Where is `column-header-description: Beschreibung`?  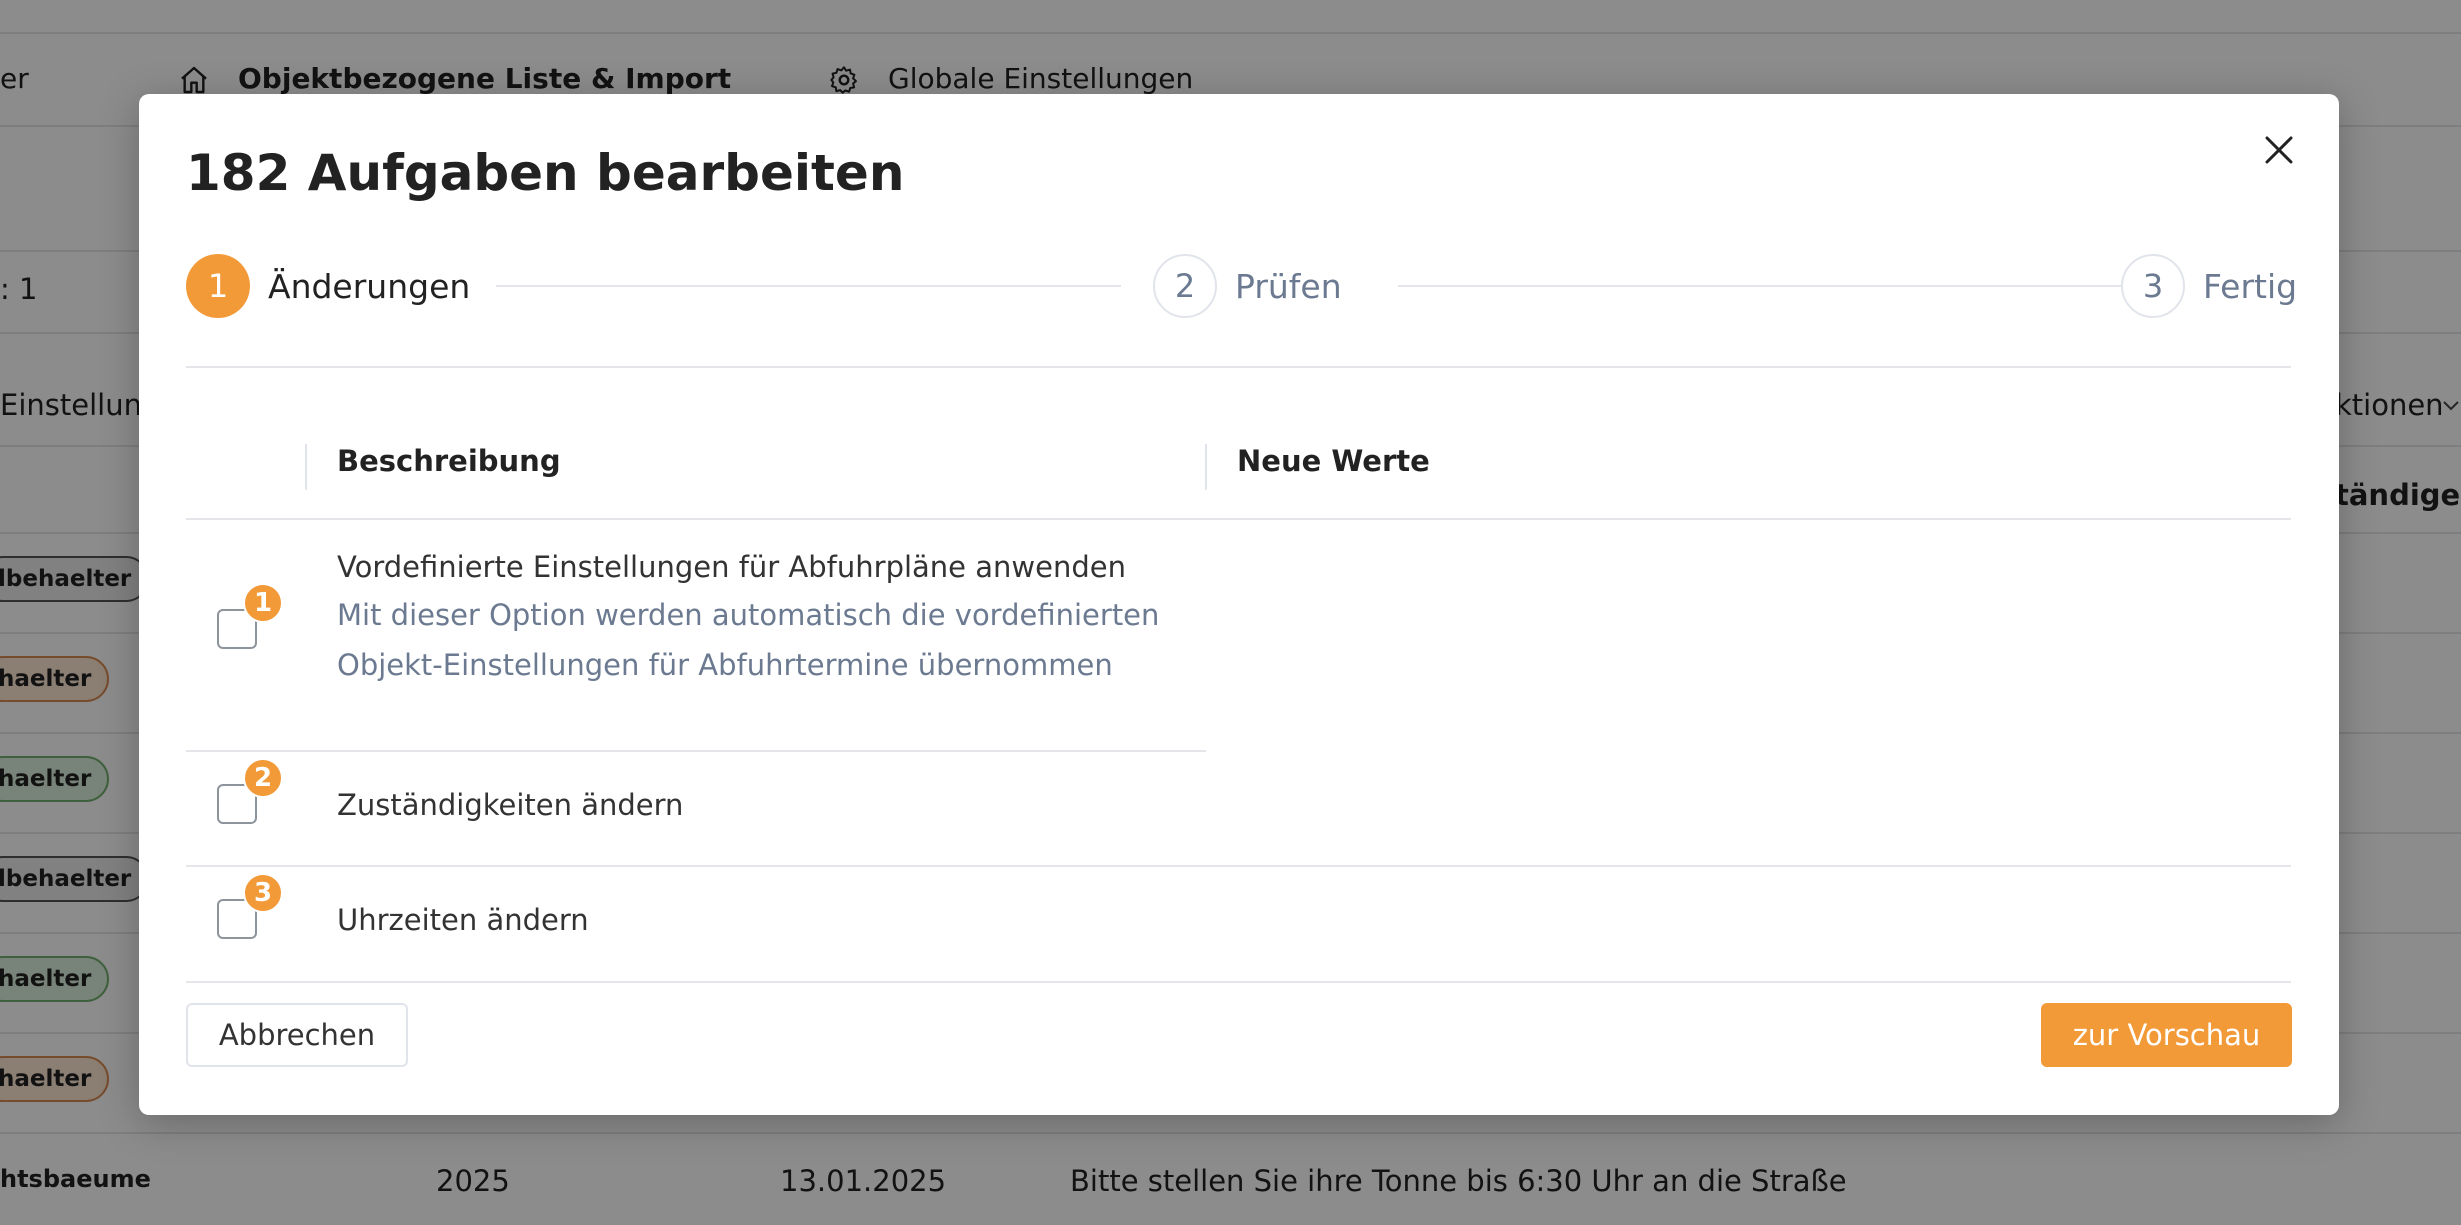
column-header-description: Beschreibung is located at coordinates (449, 461).